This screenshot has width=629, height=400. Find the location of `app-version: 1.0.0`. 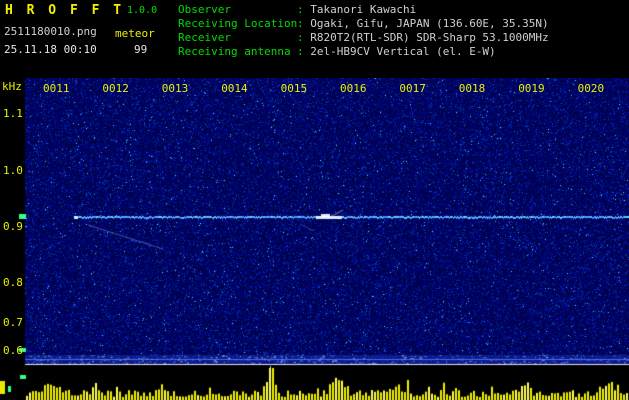

app-version: 1.0.0 is located at coordinates (142, 10).